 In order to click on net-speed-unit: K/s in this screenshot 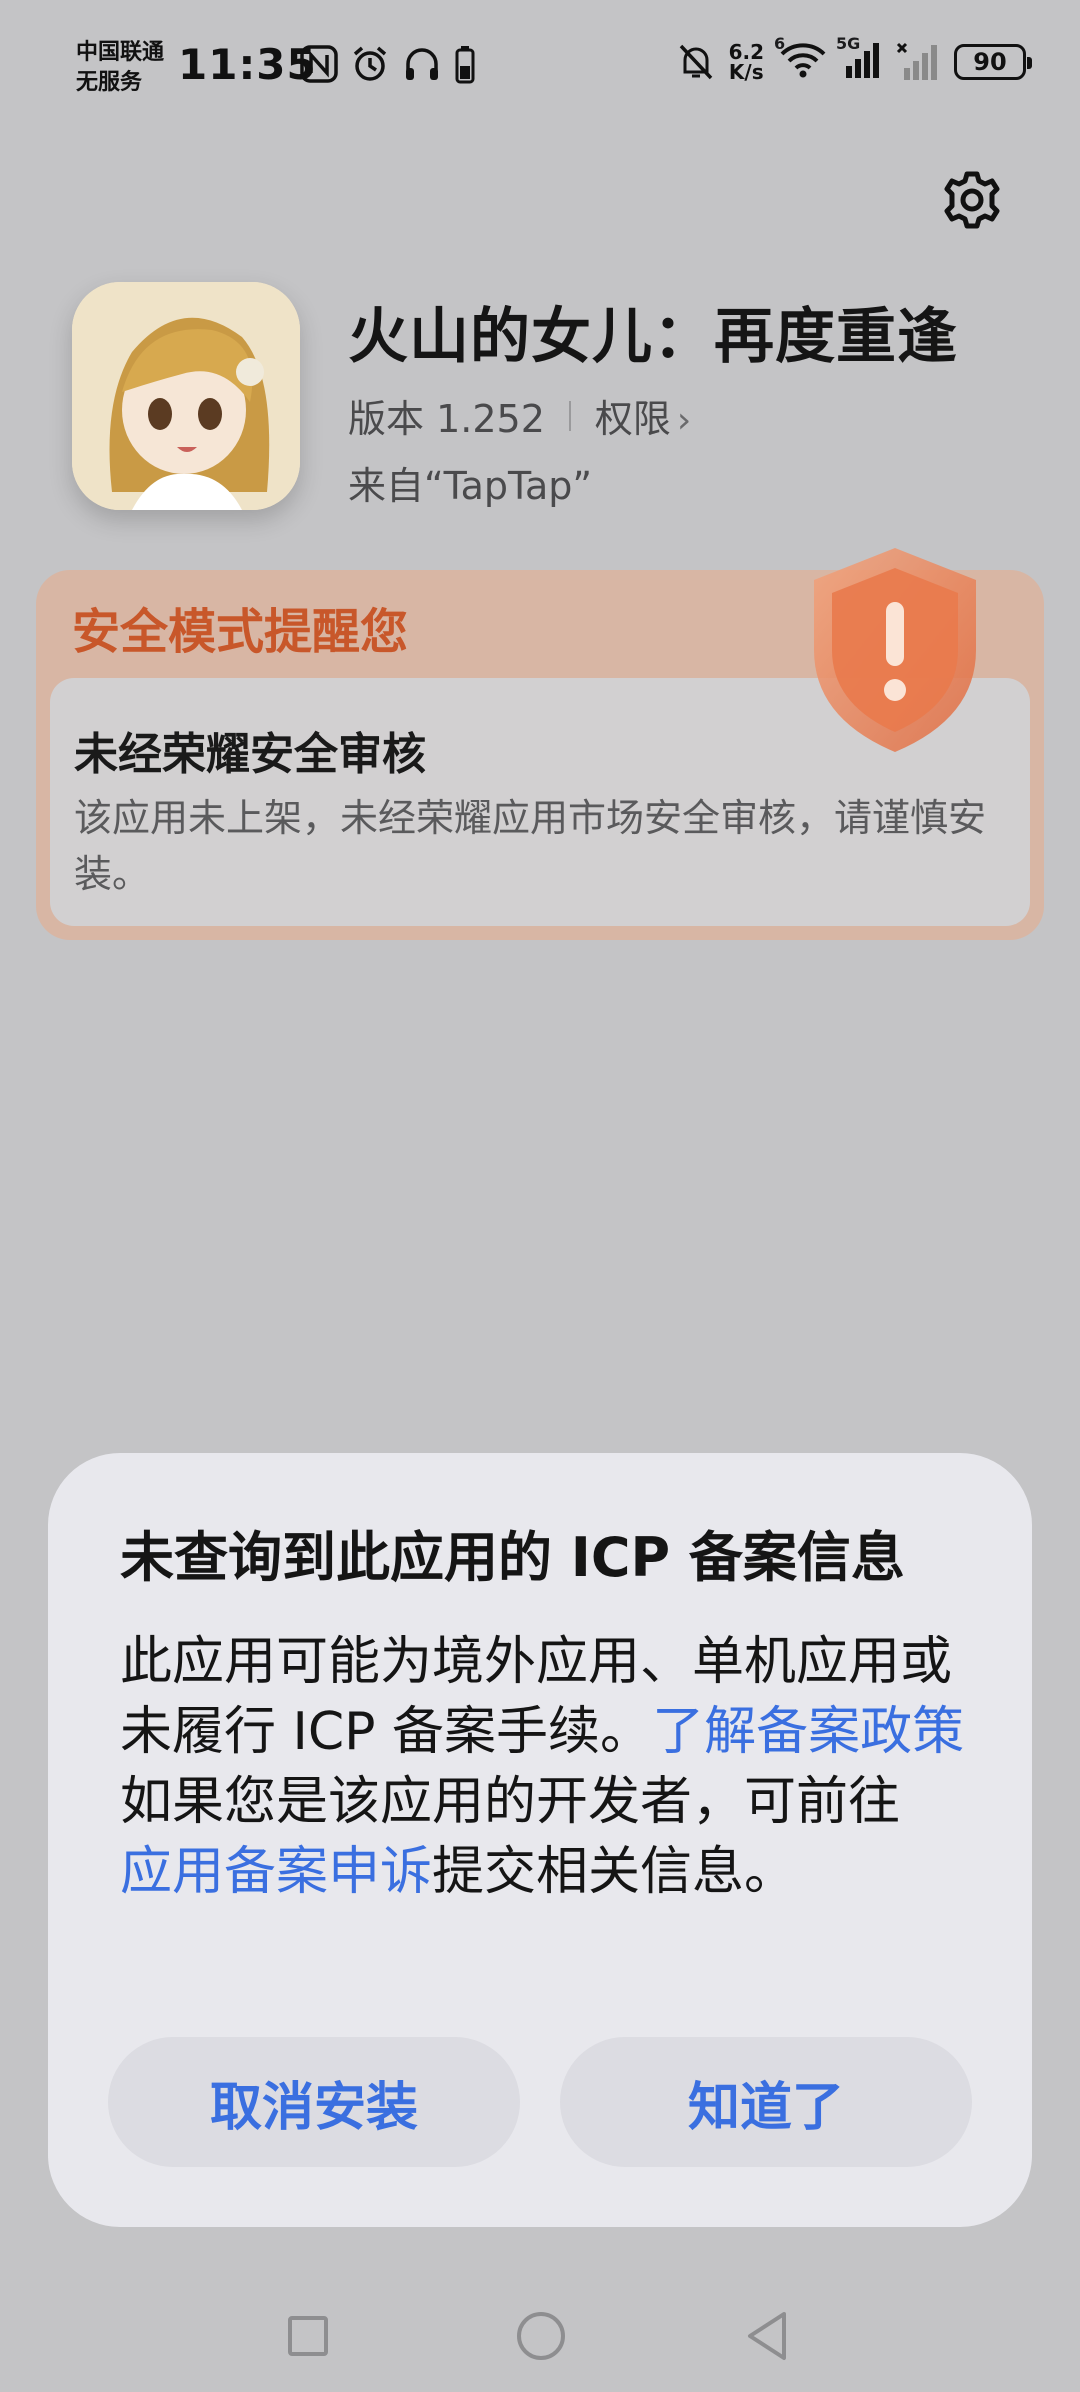, I will do `click(746, 72)`.